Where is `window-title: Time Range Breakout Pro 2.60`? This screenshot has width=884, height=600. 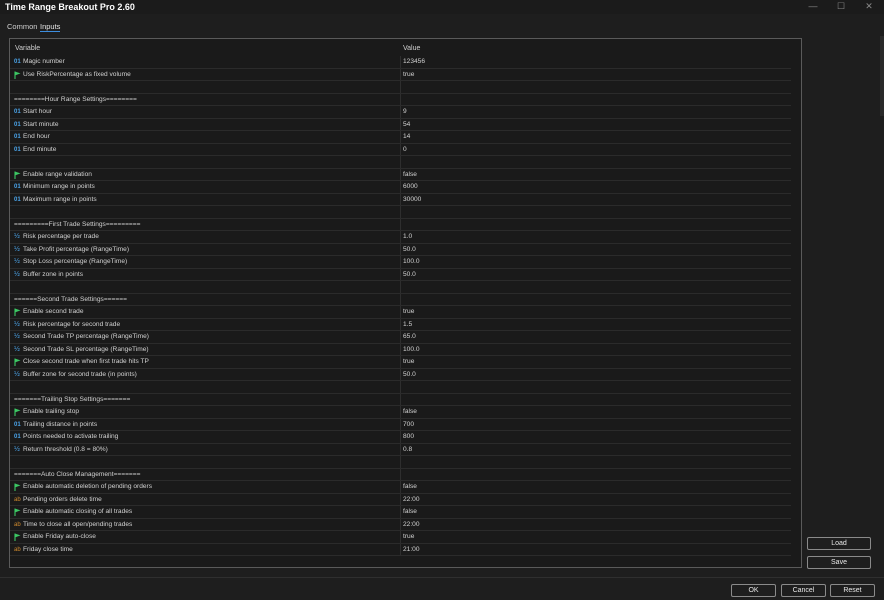 window-title: Time Range Breakout Pro 2.60 is located at coordinates (70, 7).